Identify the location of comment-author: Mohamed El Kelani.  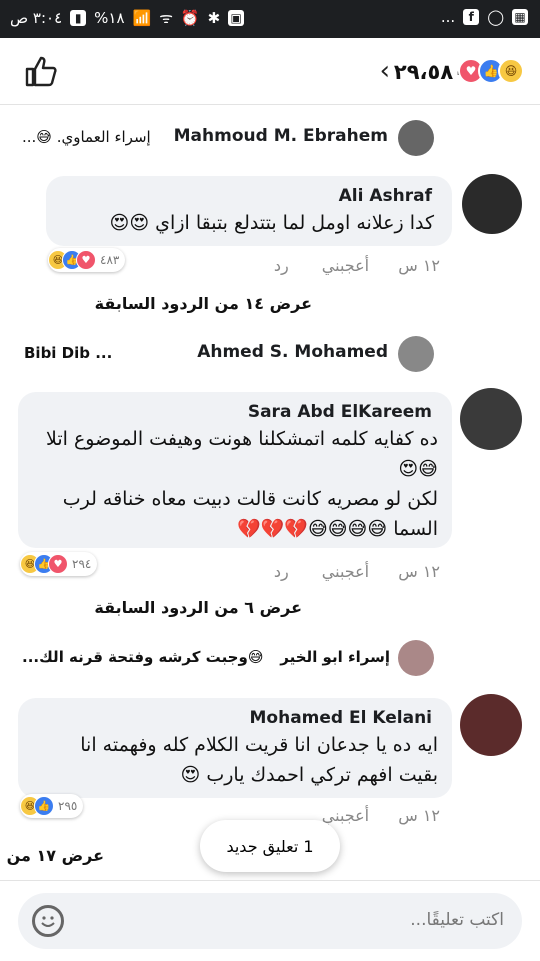
(341, 718).